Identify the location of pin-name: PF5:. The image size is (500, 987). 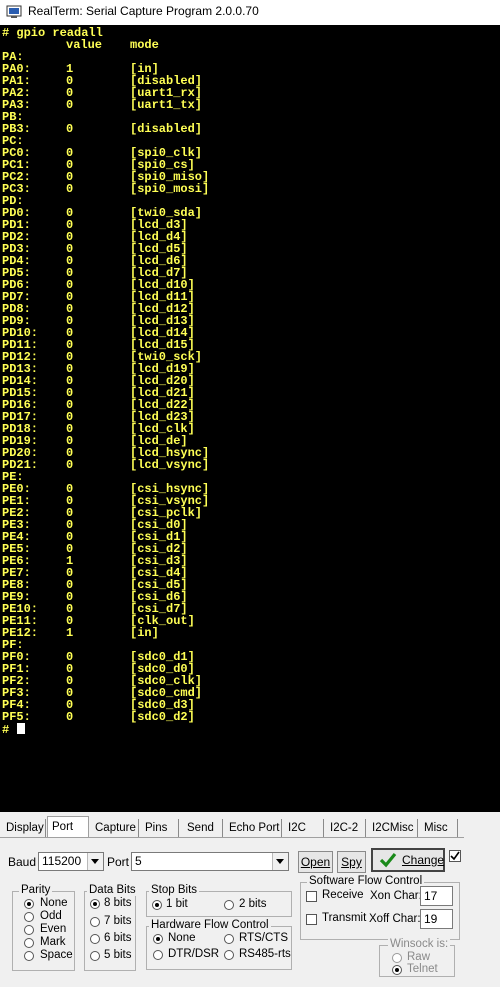
(16, 717).